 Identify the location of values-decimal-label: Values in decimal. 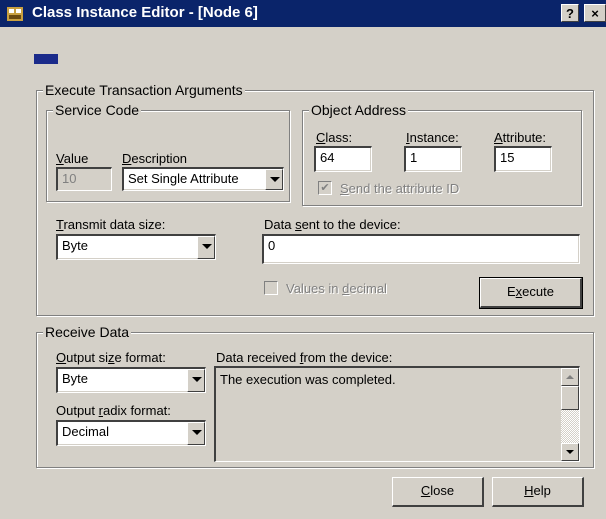
(336, 288).